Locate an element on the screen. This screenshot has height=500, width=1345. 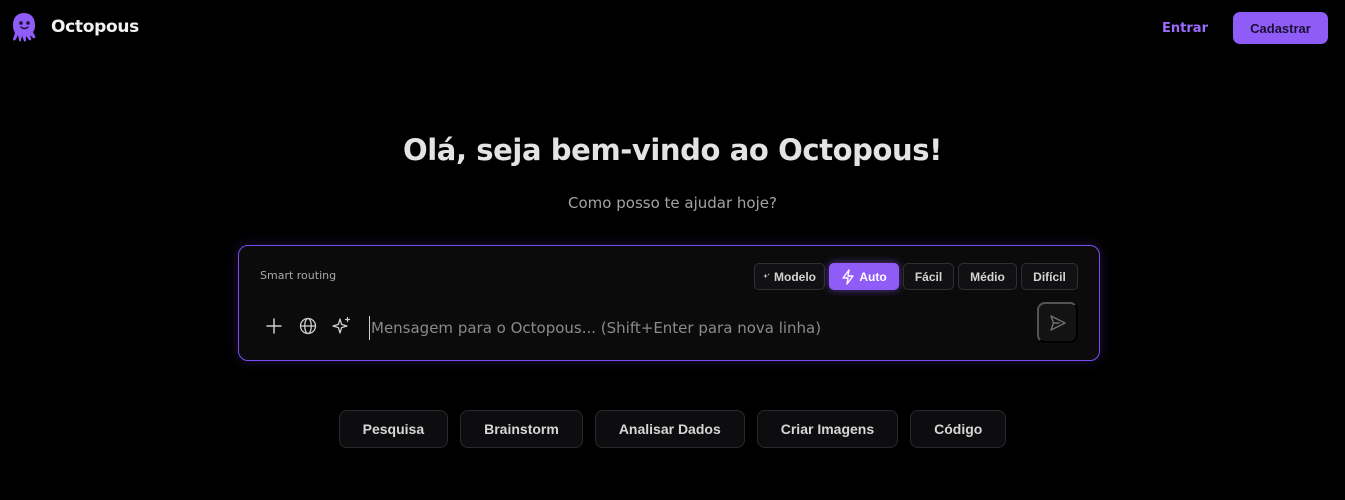
mode-label: Fácil is located at coordinates (928, 276).